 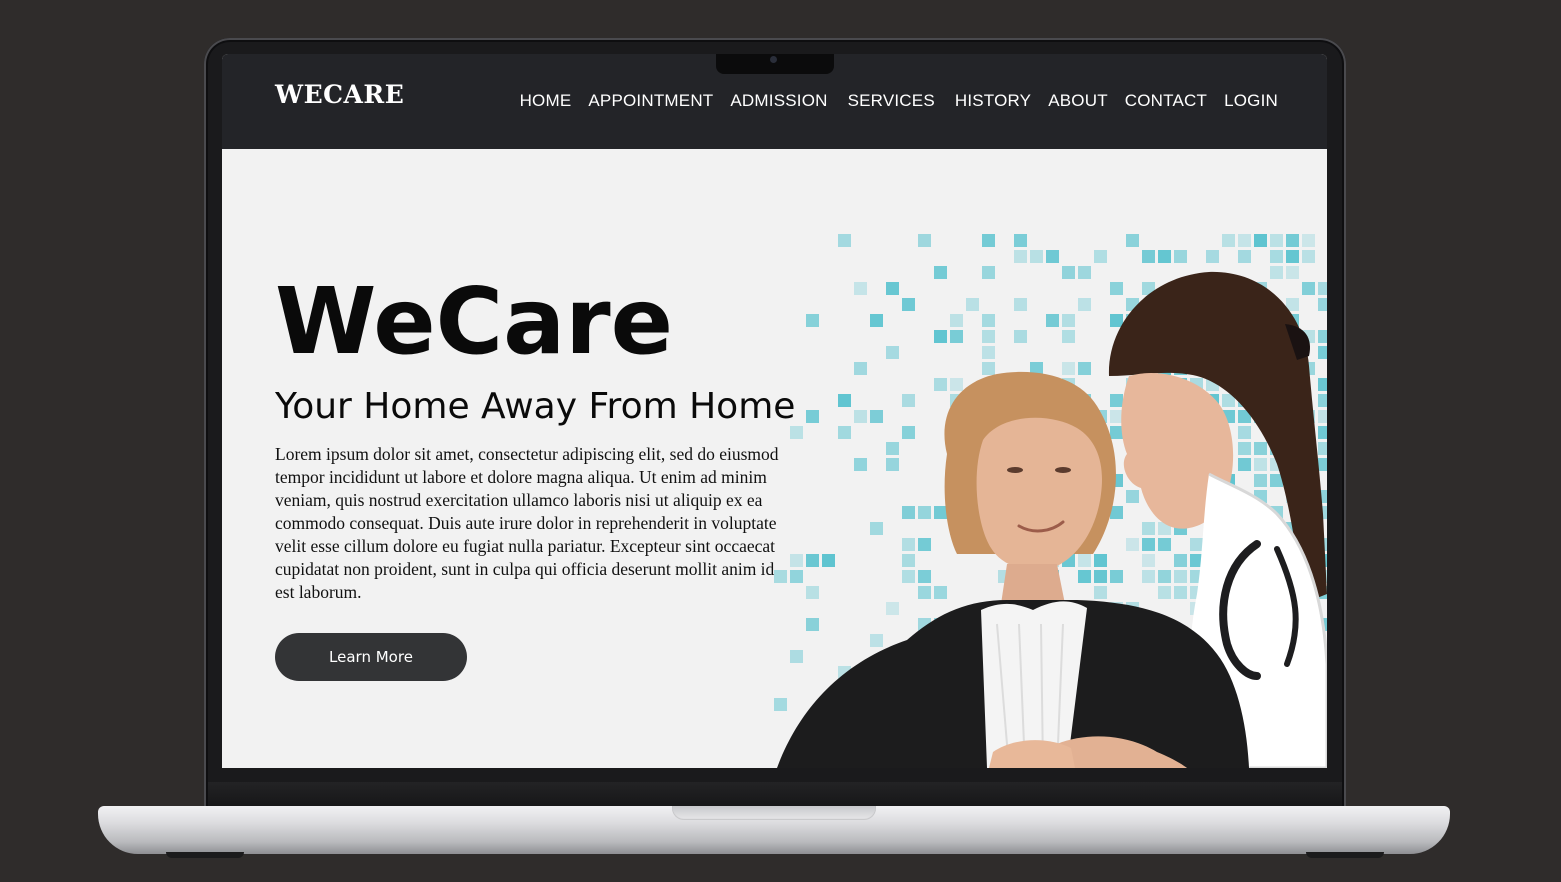 What do you see at coordinates (774, 813) in the screenshot?
I see `laptop-base-notch` at bounding box center [774, 813].